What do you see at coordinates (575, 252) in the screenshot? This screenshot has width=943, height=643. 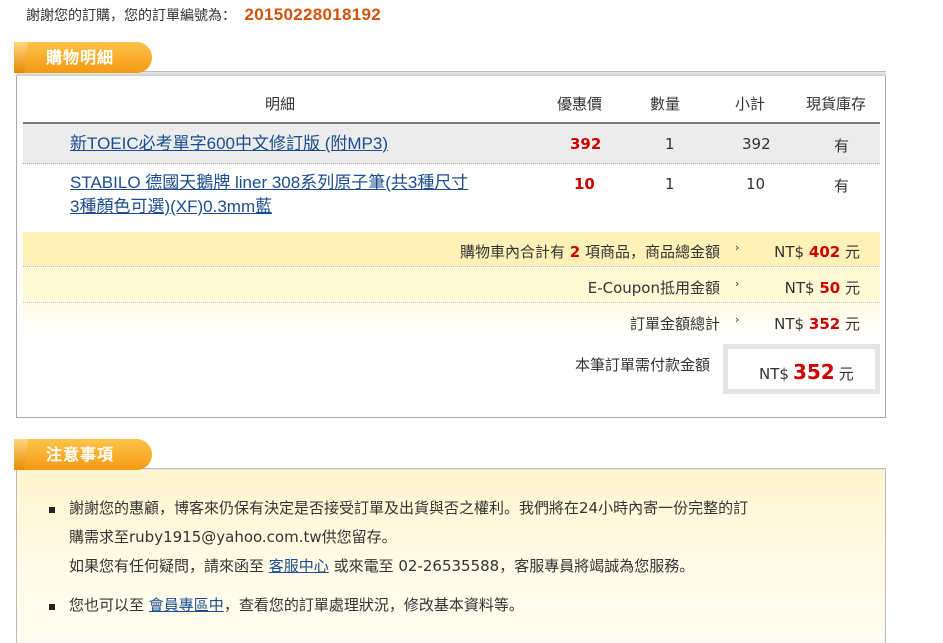 I see `item-count: 2` at bounding box center [575, 252].